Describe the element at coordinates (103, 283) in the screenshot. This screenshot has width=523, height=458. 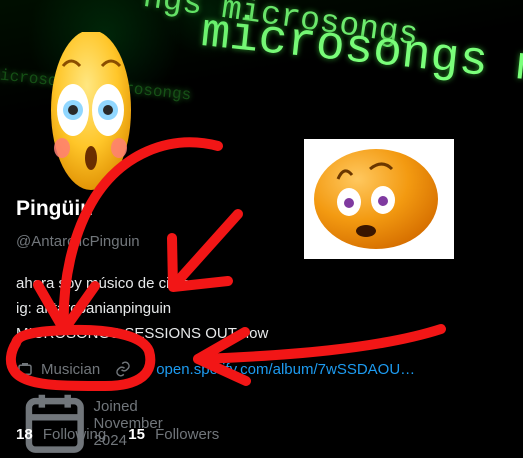
I see `bio-line-1: ahora soy músico de circo` at that location.